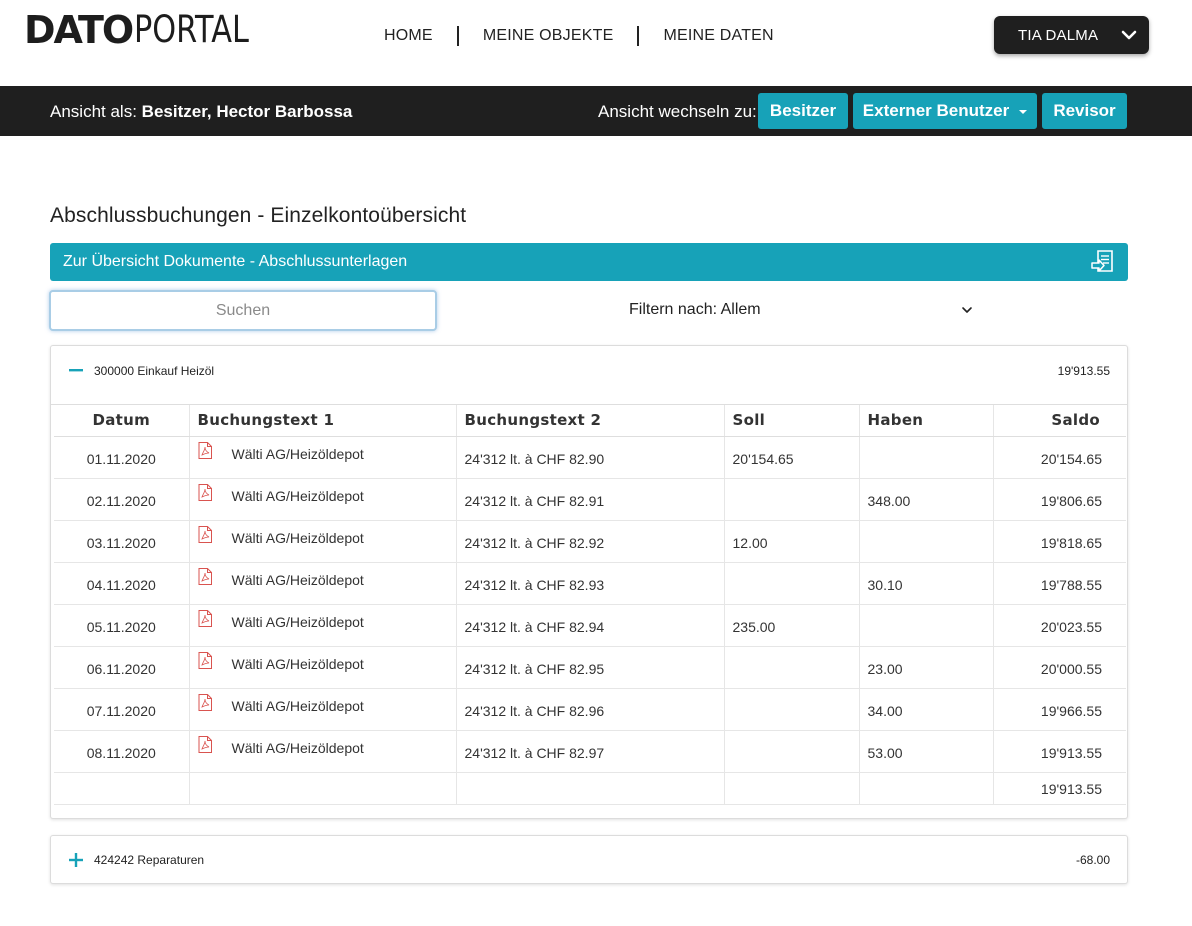 The width and height of the screenshot is (1192, 926). I want to click on switch-view-label: Ansicht wechseln zu:, so click(677, 111).